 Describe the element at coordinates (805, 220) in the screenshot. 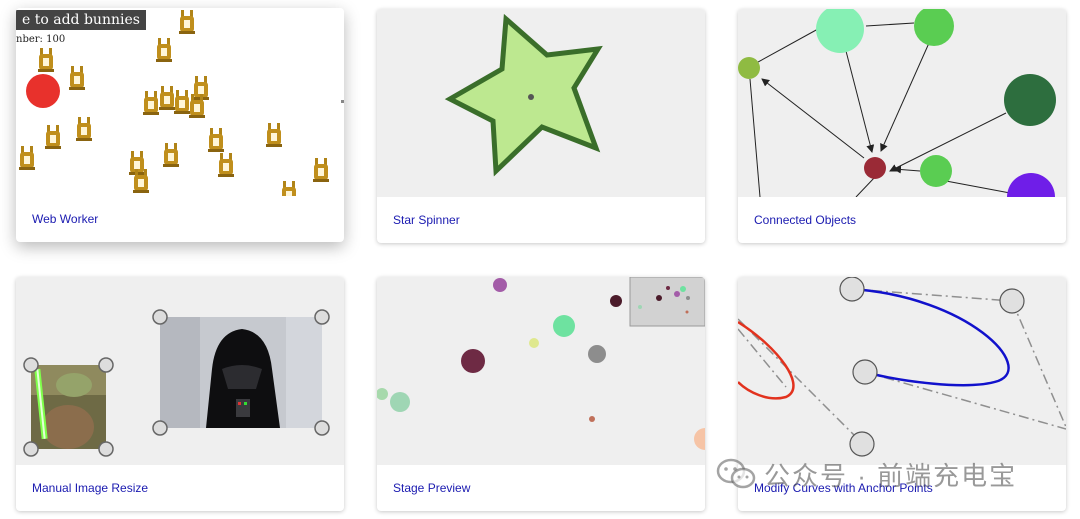

I see `demo-link-connected-objects: Connected Objects` at that location.